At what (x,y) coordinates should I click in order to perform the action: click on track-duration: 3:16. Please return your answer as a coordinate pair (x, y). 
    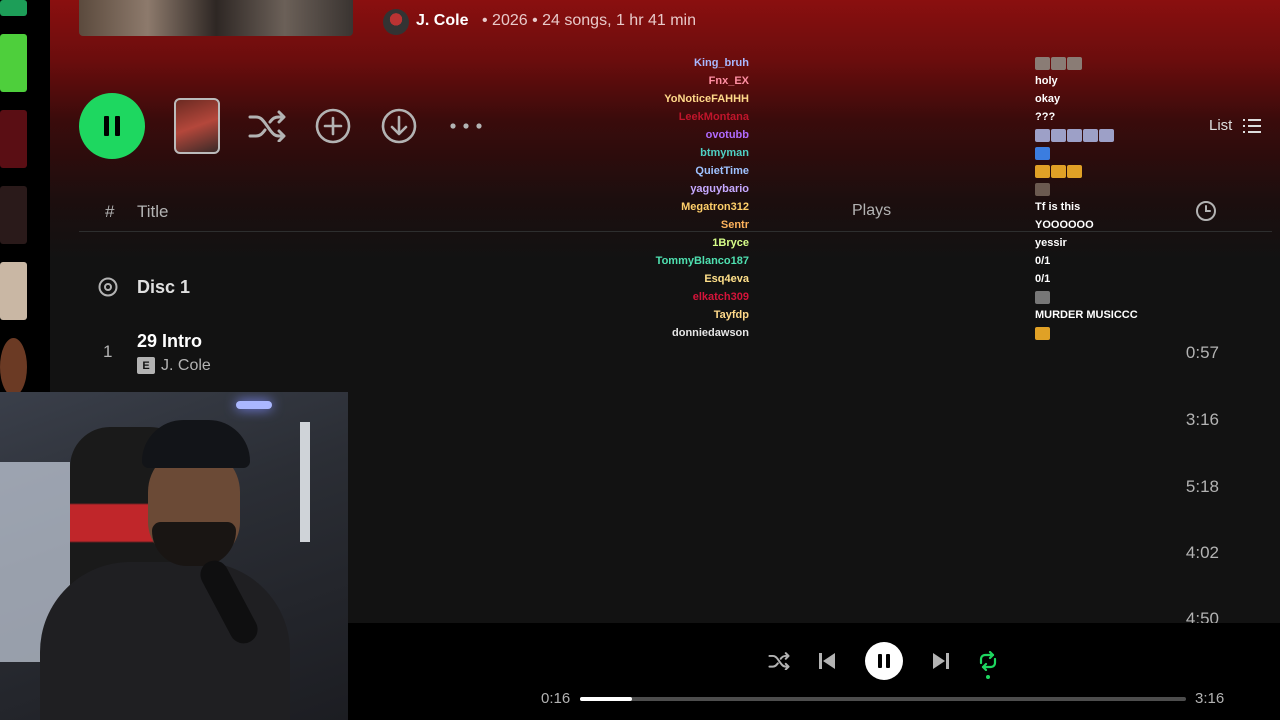
    Looking at the image, I should click on (1202, 419).